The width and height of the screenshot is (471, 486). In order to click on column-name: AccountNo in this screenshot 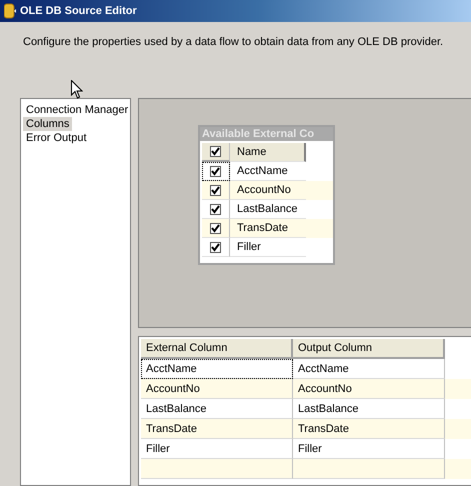, I will do `click(268, 190)`.